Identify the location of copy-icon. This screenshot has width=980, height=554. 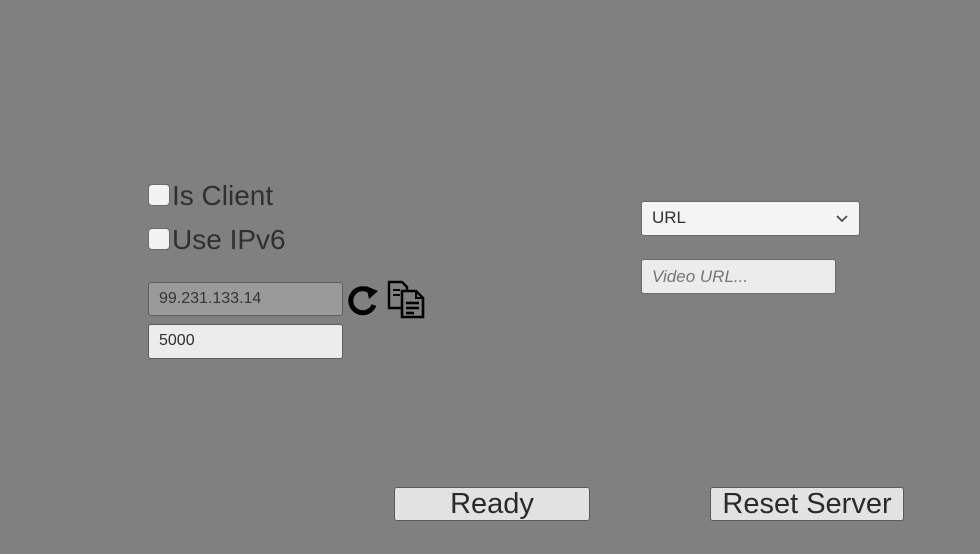
(406, 298).